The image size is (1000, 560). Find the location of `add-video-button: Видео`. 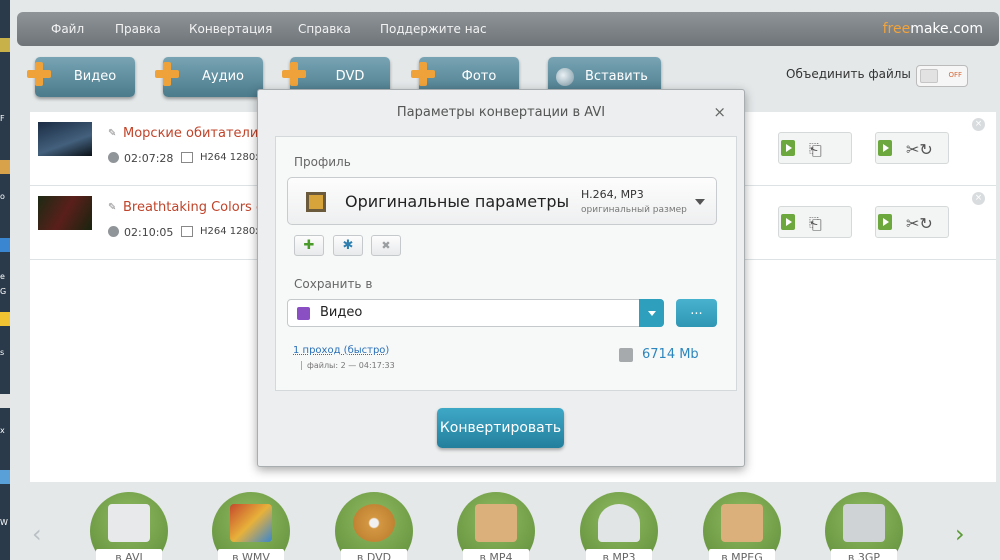

add-video-button: Видео is located at coordinates (81, 77).